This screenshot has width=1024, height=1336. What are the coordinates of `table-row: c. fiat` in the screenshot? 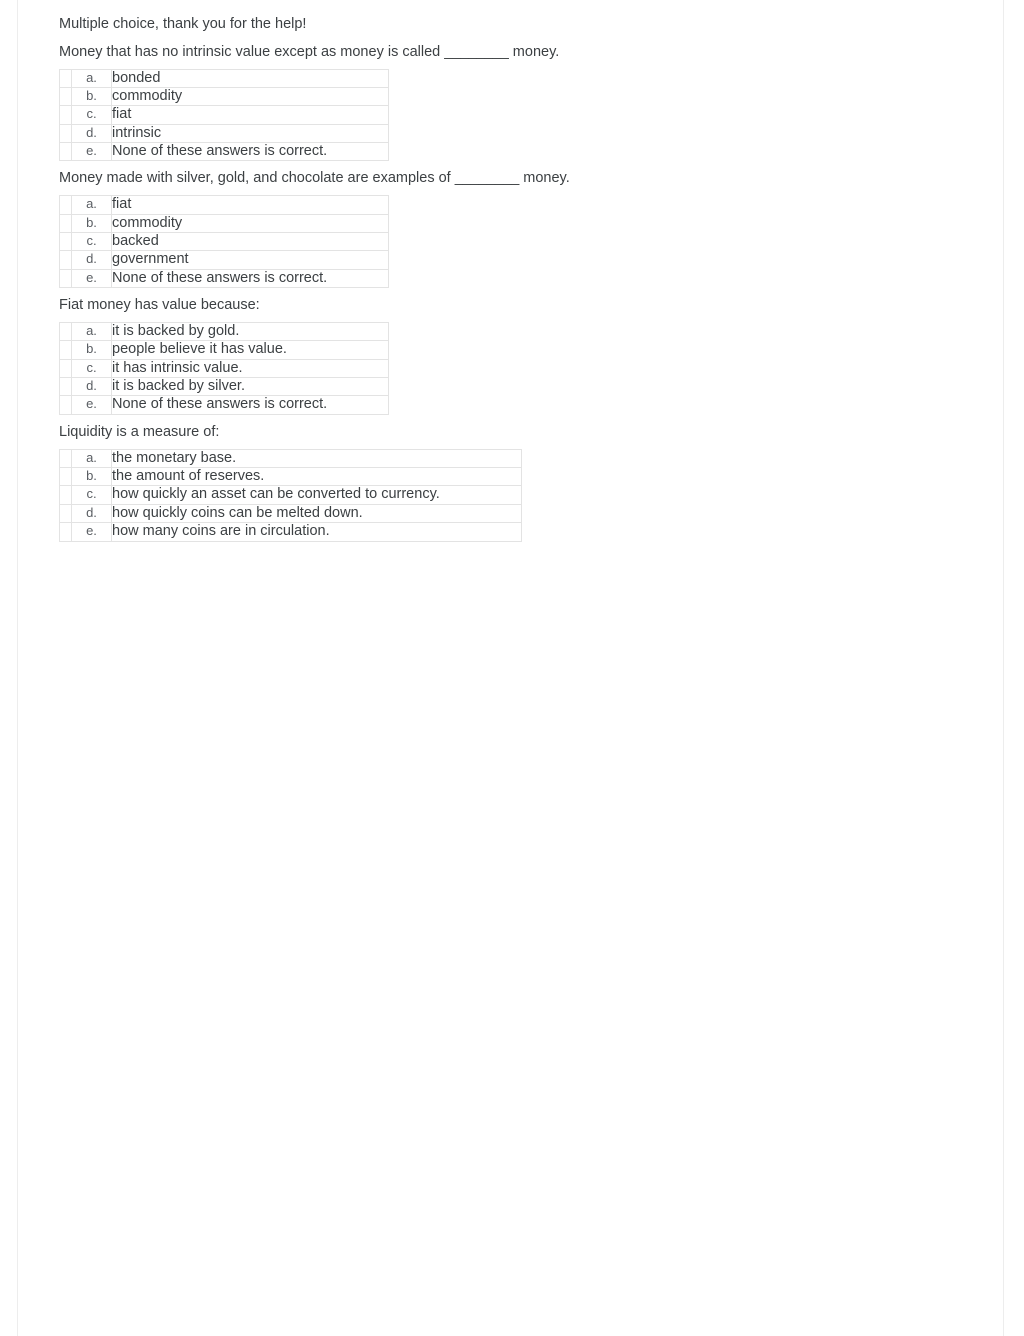 It's located at (224, 115).